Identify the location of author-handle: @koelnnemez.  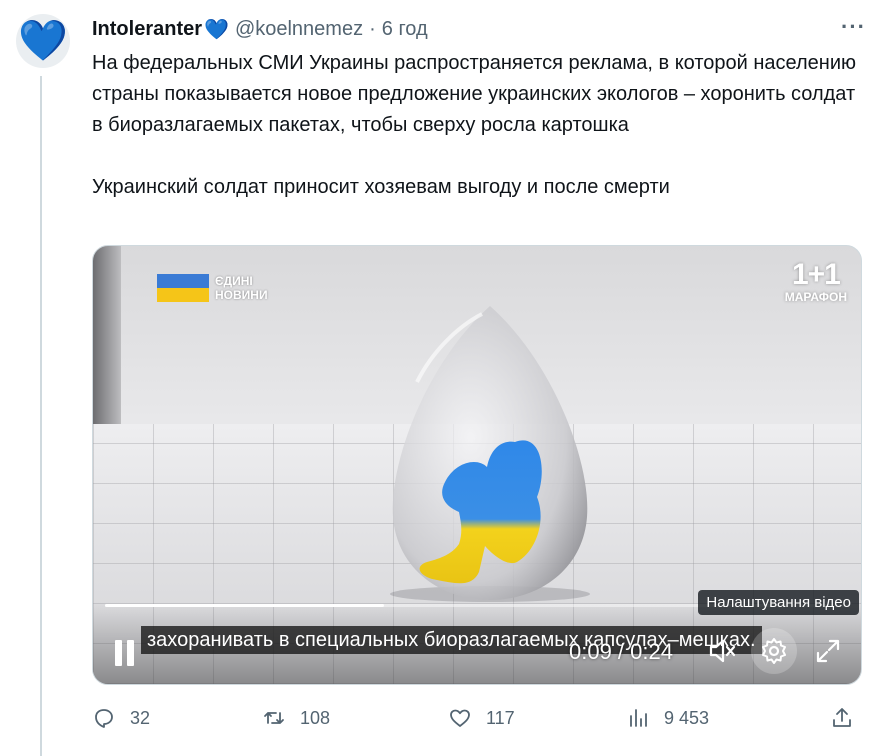
(299, 29).